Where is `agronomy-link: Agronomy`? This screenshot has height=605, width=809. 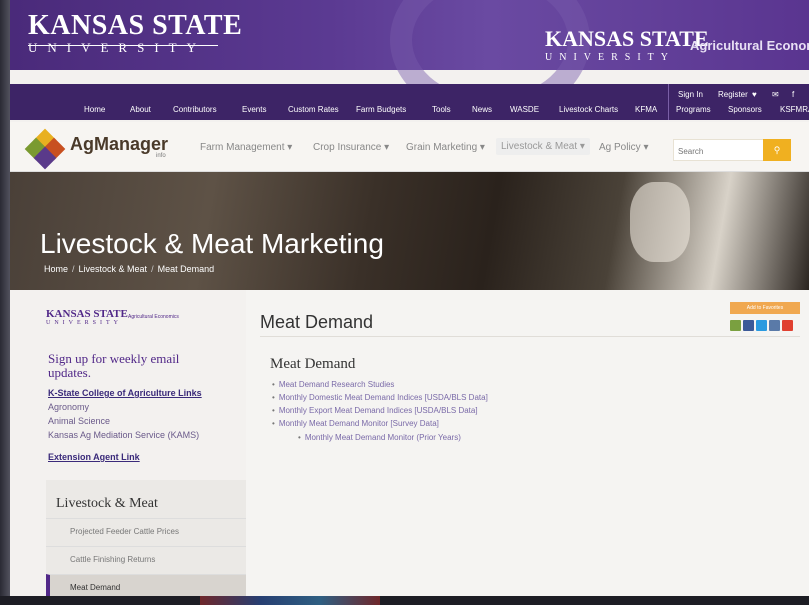 agronomy-link: Agronomy is located at coordinates (68, 407).